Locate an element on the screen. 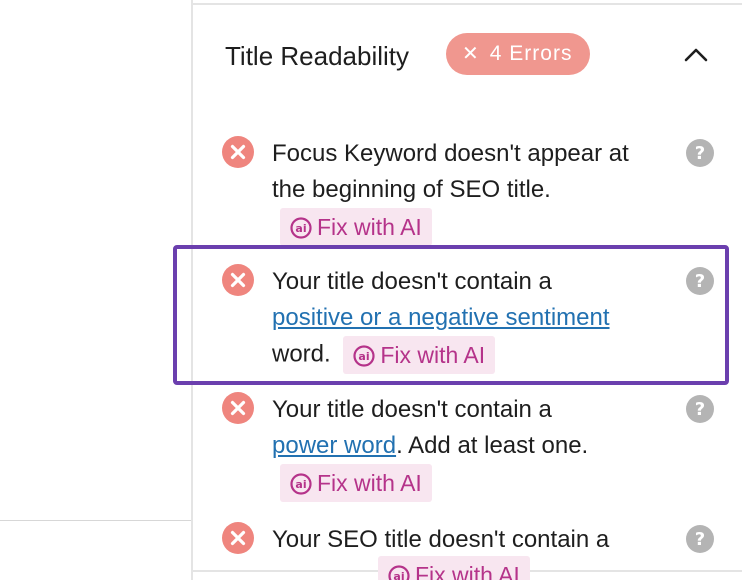  error-count-badge: ✕ 4 Errors is located at coordinates (518, 54).